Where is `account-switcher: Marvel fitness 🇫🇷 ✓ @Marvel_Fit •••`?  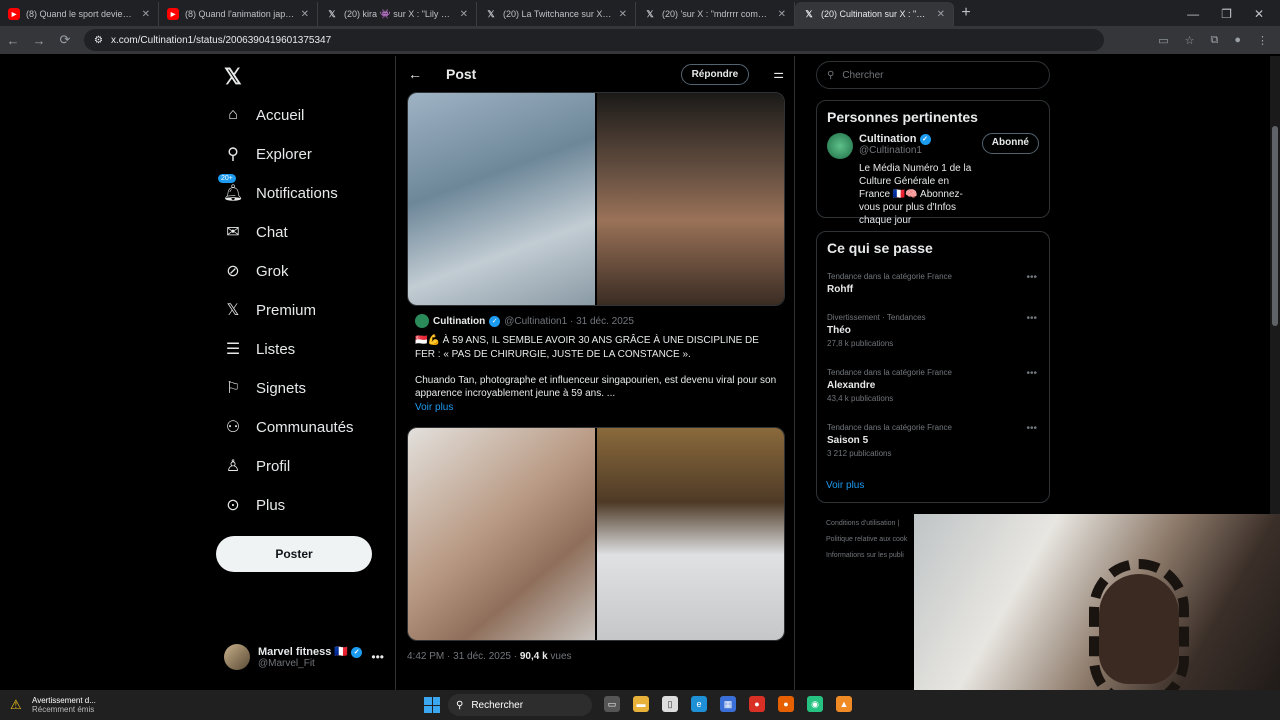
account-switcher: Marvel fitness 🇫🇷 ✓ @Marvel_Fit ••• is located at coordinates (304, 657).